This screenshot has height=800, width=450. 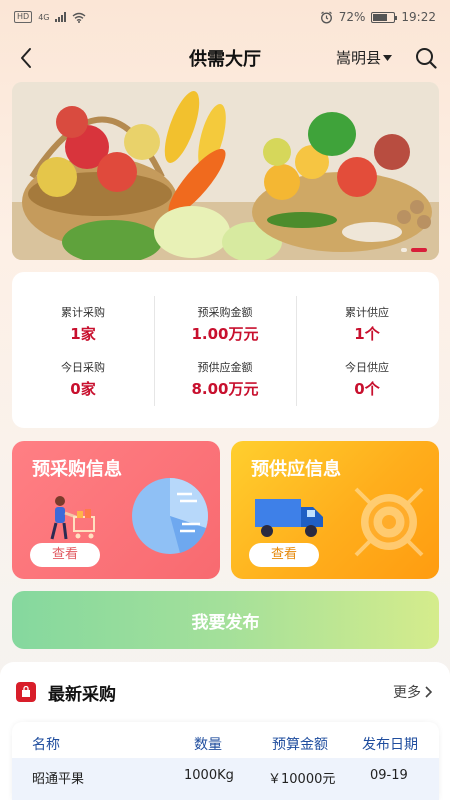 What do you see at coordinates (170, 516) in the screenshot?
I see `pie-chart-icon` at bounding box center [170, 516].